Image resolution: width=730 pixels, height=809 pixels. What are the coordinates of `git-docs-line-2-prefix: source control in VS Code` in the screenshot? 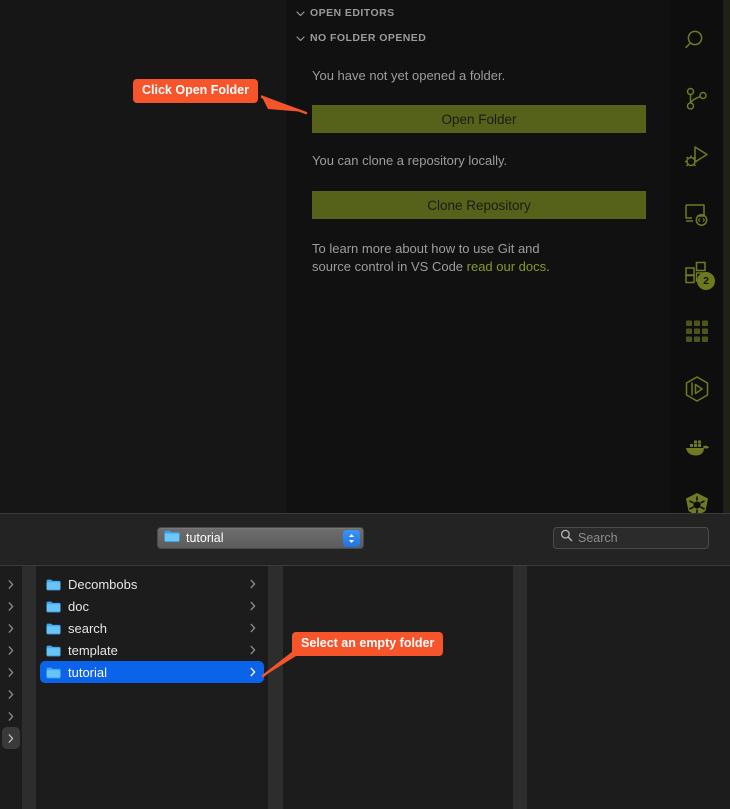 It's located at (389, 266).